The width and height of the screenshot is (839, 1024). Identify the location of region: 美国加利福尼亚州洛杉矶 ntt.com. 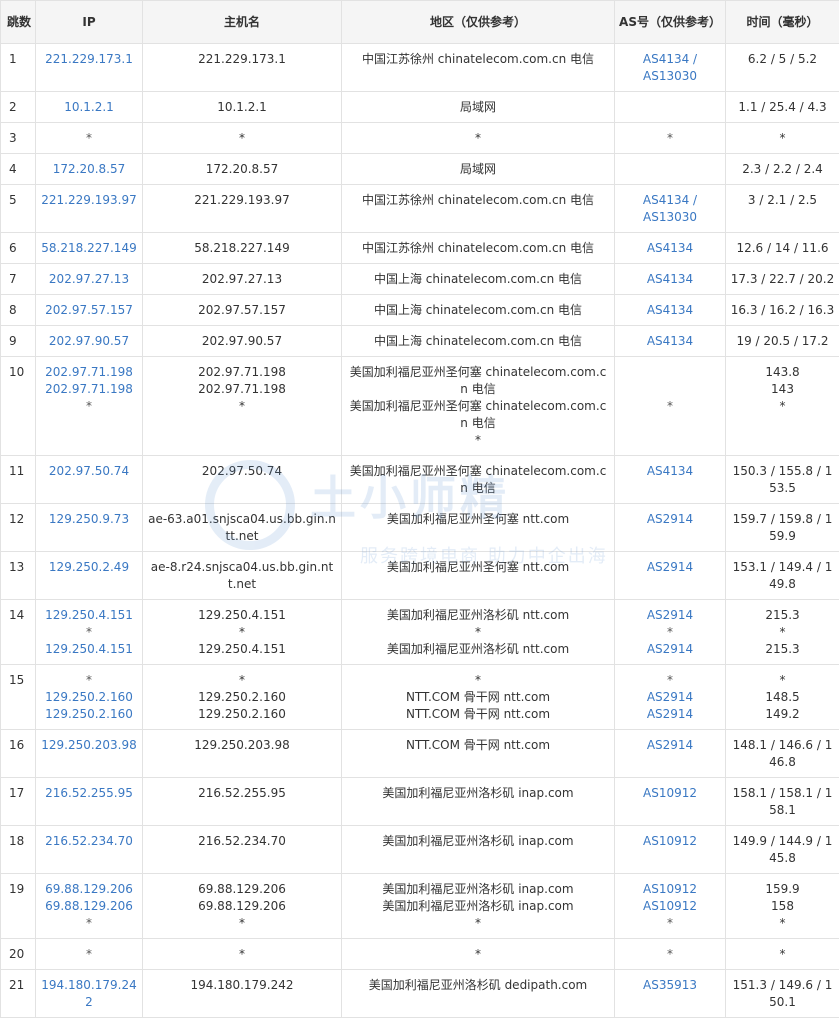
(478, 649).